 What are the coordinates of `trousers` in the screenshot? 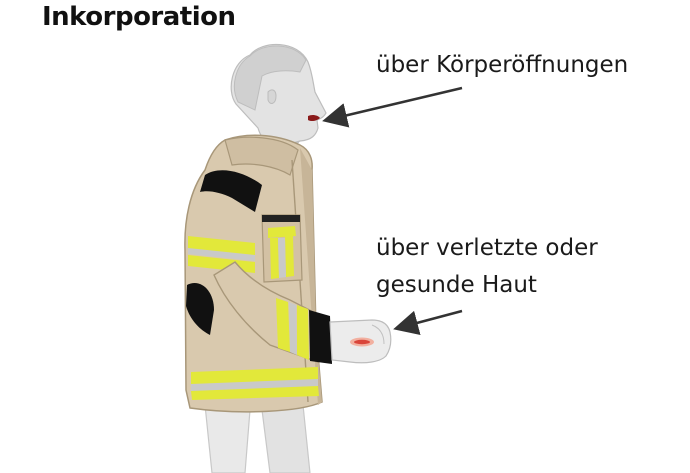 It's located at (257, 438).